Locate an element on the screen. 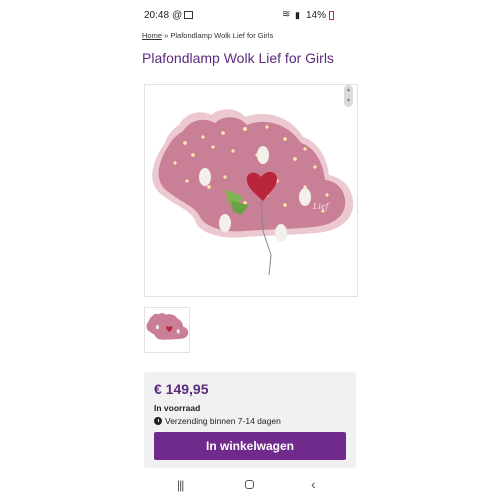 The image size is (500, 500). product-title: Plafondlamp Wolk Lief for Girls is located at coordinates (238, 58).